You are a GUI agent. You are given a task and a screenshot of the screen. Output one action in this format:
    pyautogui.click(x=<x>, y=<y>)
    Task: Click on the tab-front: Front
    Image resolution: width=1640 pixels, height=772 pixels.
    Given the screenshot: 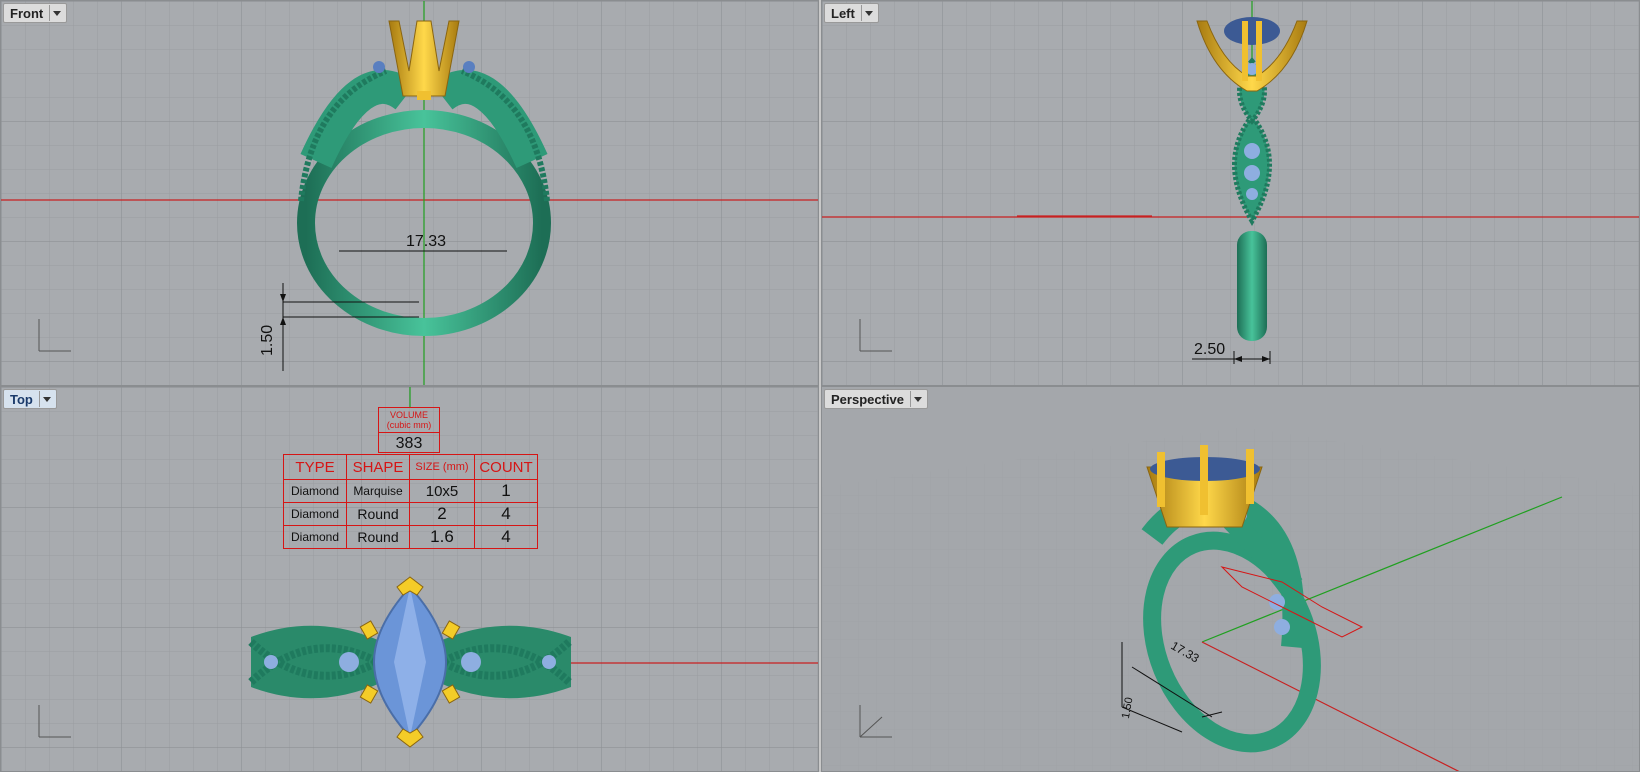 What is the action you would take?
    pyautogui.click(x=35, y=13)
    